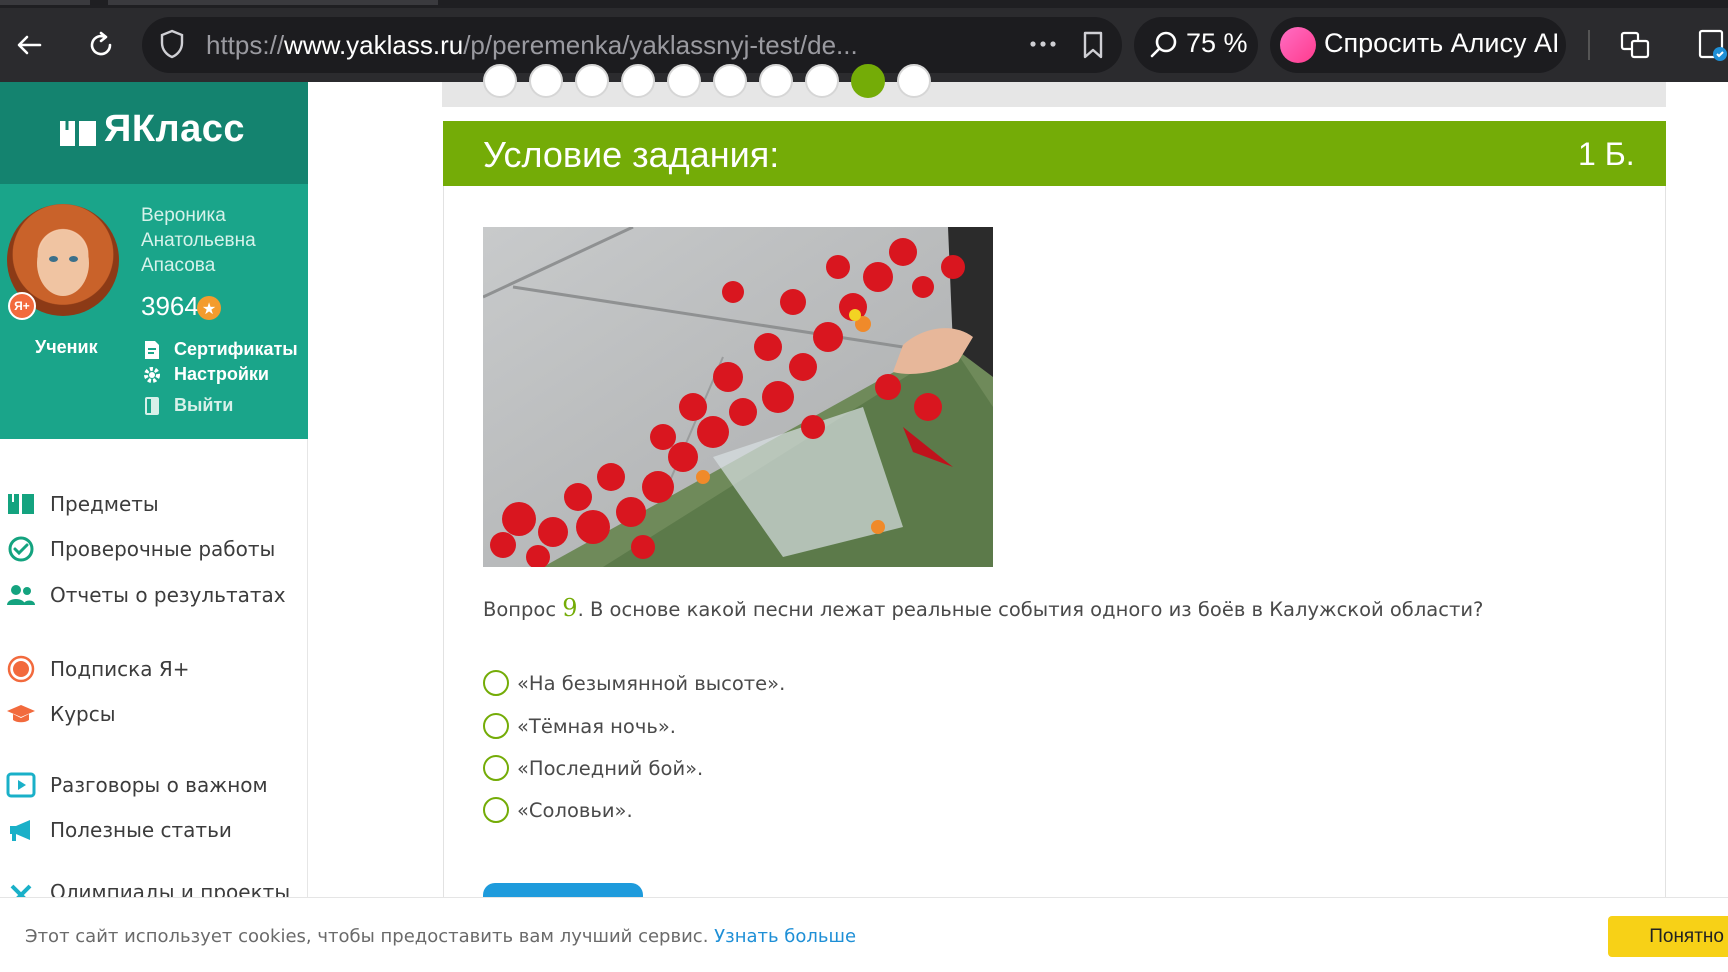 This screenshot has height=972, width=1728. I want to click on logo-book-icon, so click(78, 135).